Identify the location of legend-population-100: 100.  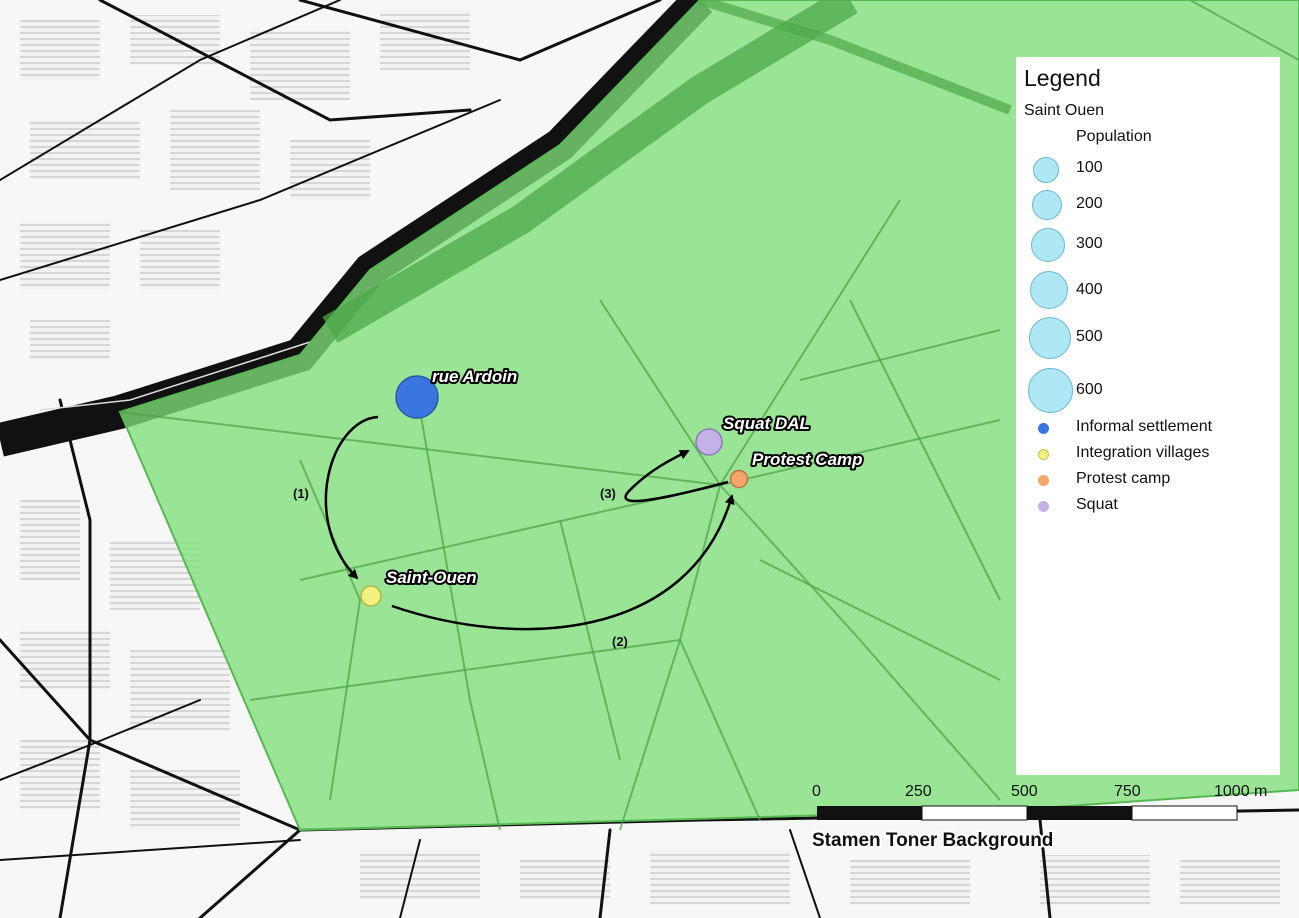
(1148, 169).